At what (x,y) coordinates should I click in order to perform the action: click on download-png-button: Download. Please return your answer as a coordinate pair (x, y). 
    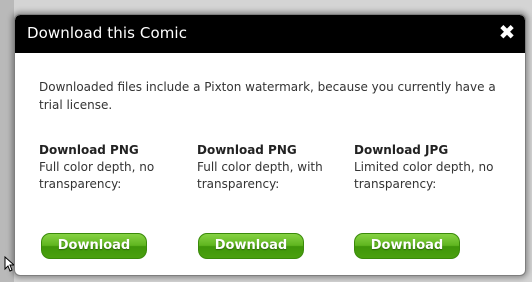
    Looking at the image, I should click on (94, 246).